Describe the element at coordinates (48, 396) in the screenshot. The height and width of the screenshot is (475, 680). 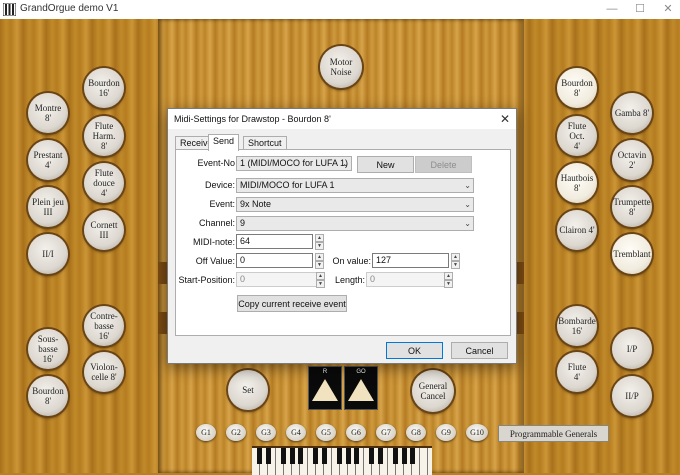
I see `stop-bourdon-8-pedal: Bourdon 8'` at that location.